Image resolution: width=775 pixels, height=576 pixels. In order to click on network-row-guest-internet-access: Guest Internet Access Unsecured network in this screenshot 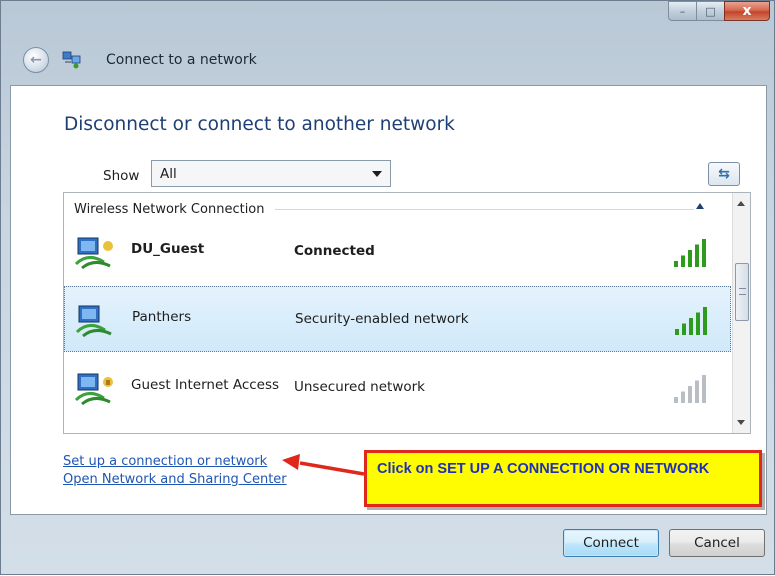, I will do `click(397, 388)`.